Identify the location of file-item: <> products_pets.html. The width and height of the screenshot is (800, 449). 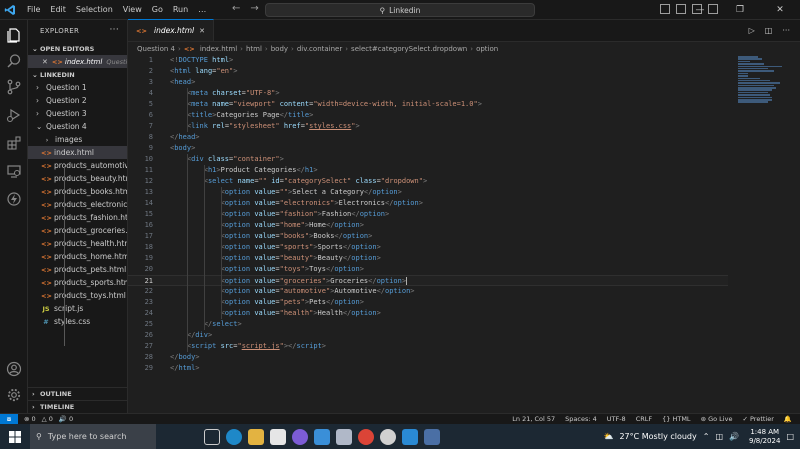
(77, 269).